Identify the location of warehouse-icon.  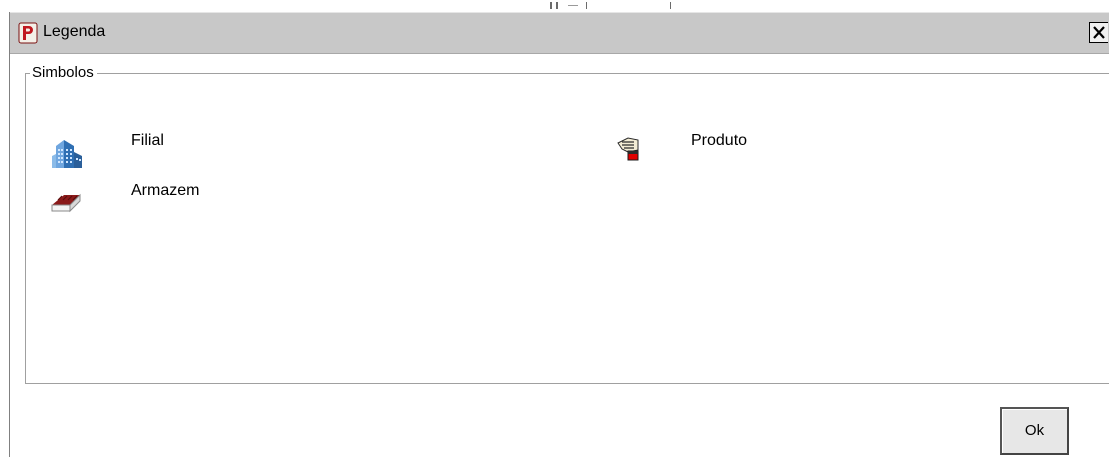
(66, 203).